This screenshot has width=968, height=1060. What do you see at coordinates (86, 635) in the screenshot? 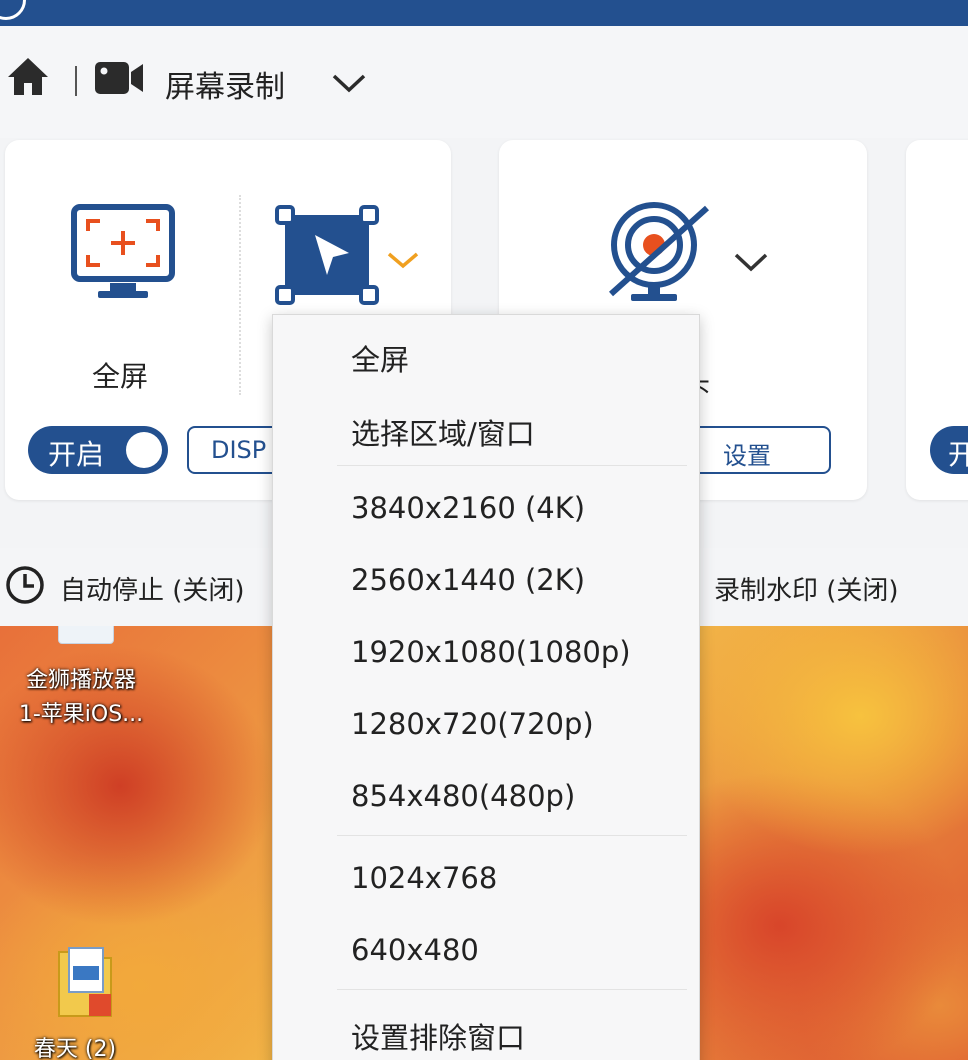
I see `file-icon` at bounding box center [86, 635].